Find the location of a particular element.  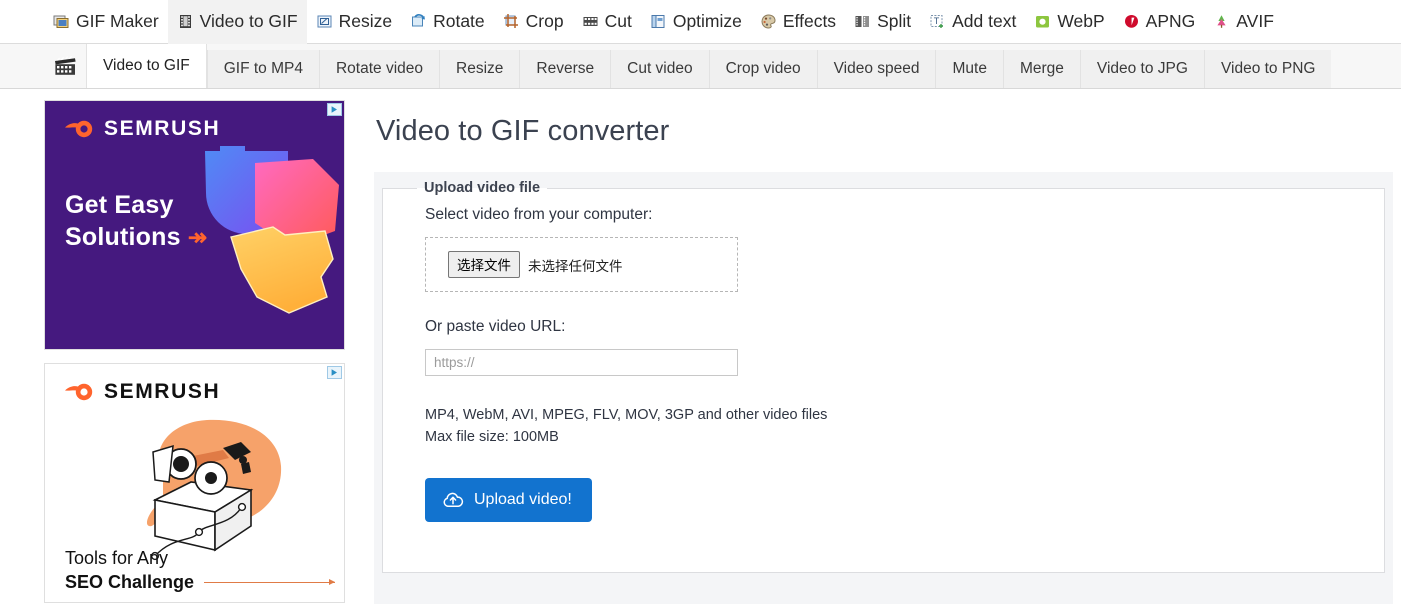

topnav-label: Split is located at coordinates (894, 21).